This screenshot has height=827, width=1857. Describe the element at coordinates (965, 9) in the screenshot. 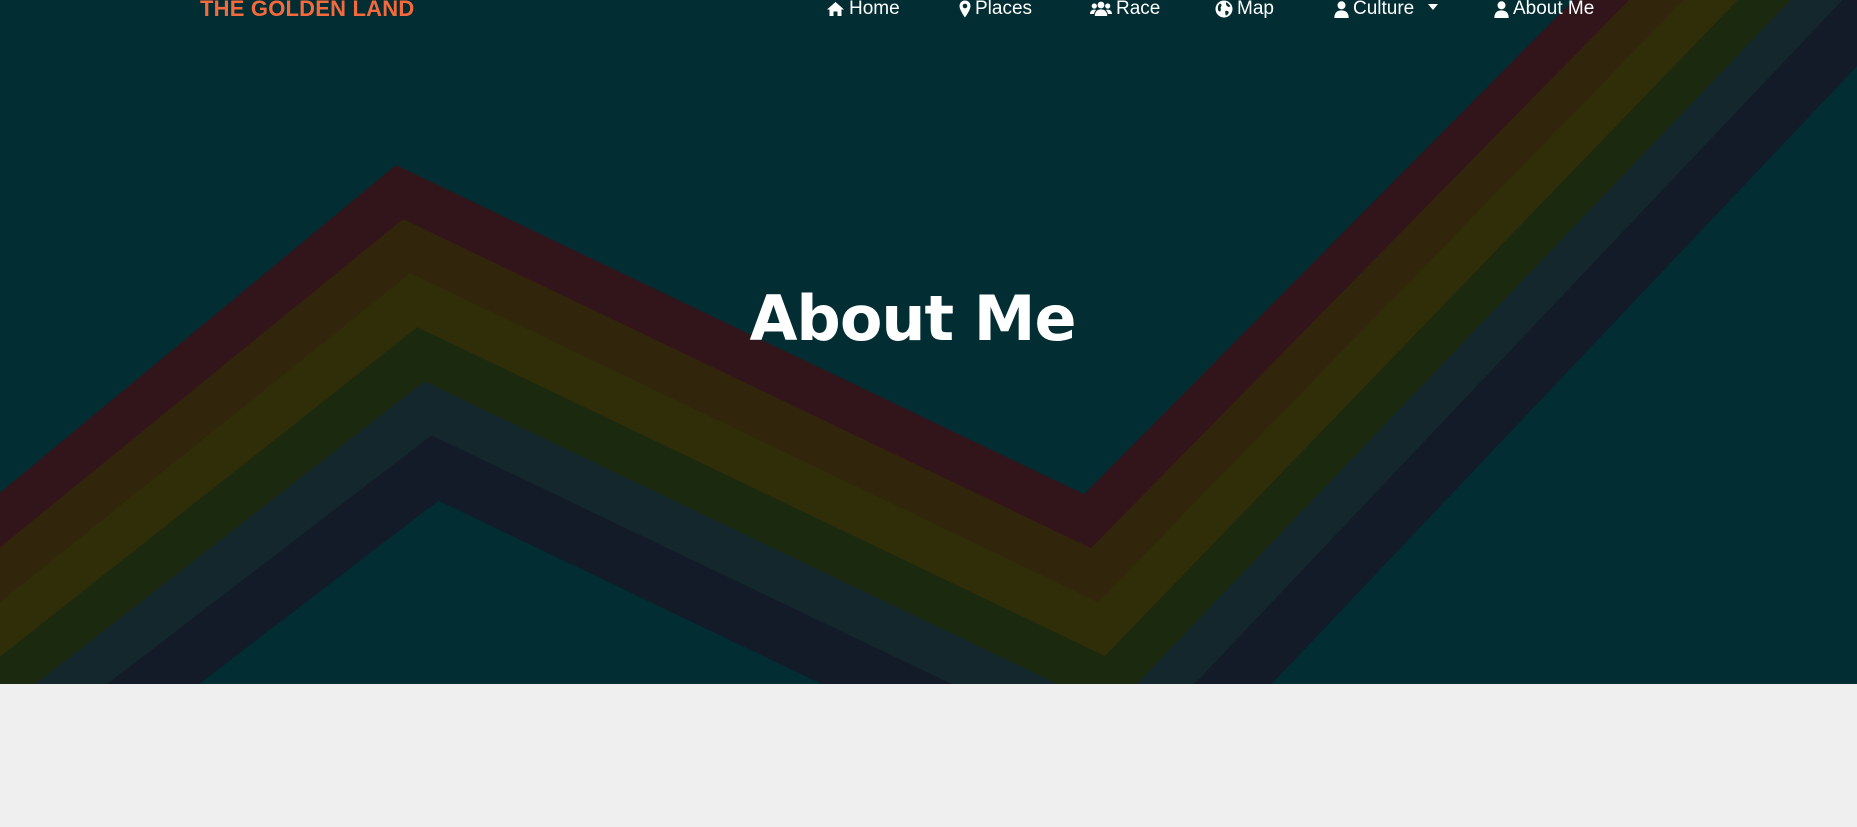

I see `map-marker-icon` at that location.